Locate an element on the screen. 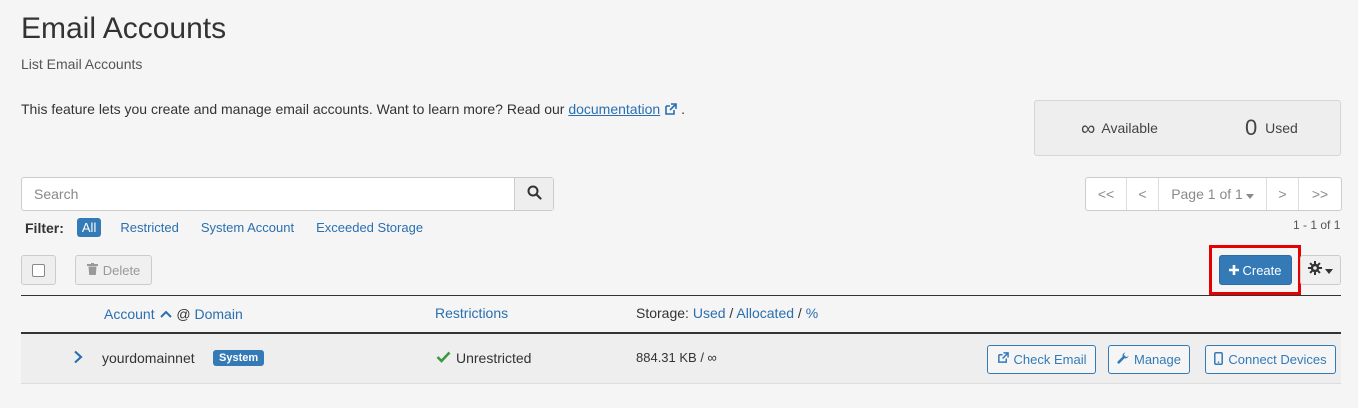 The height and width of the screenshot is (408, 1358). delete-label: Delete is located at coordinates (121, 270).